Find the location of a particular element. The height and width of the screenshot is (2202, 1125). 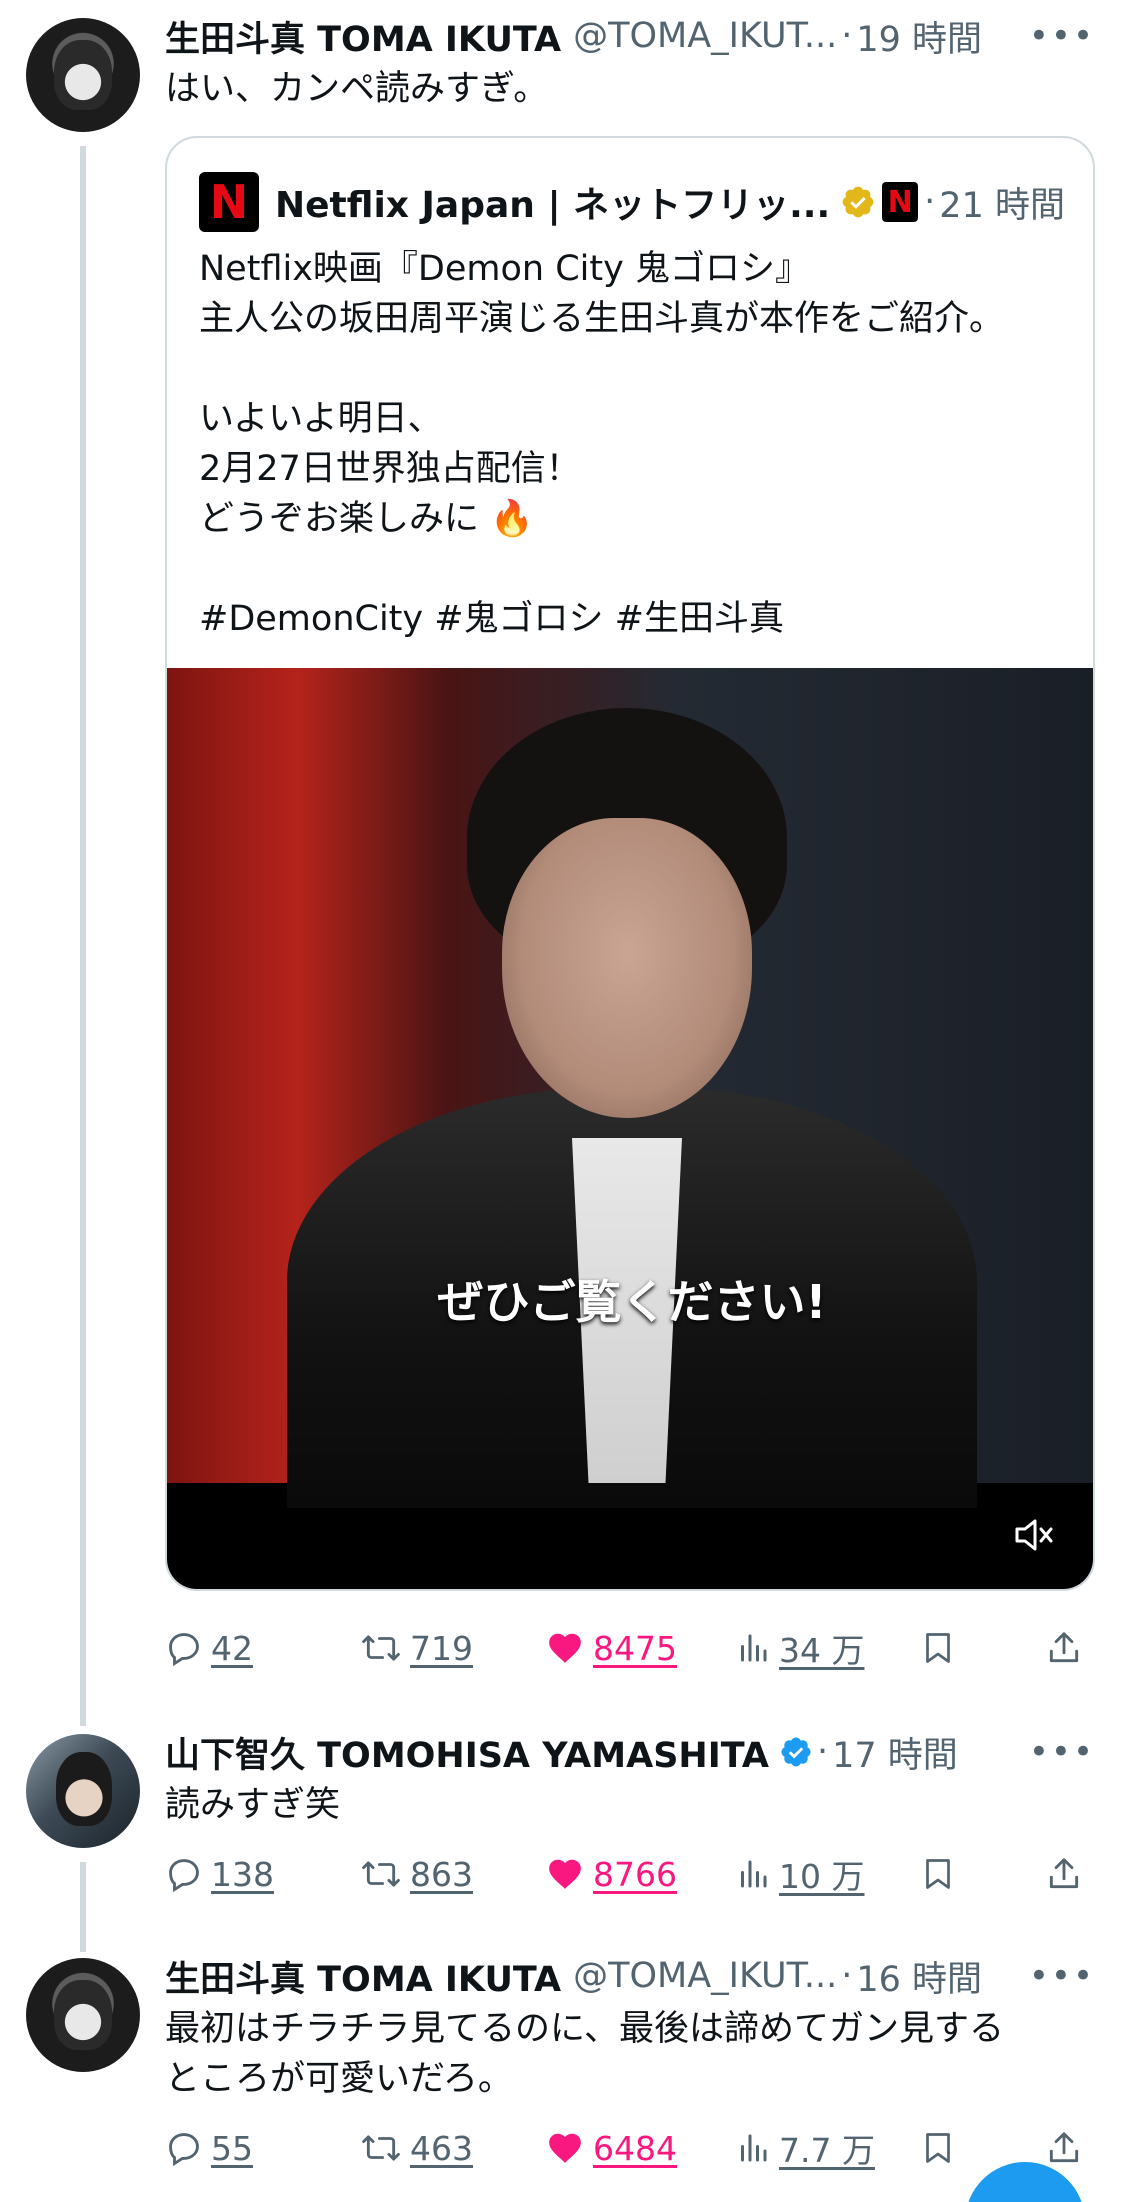

quoted-tweet-header: N Netflix Japan | ネットフリッ... N · 21 時間 is located at coordinates (632, 202).